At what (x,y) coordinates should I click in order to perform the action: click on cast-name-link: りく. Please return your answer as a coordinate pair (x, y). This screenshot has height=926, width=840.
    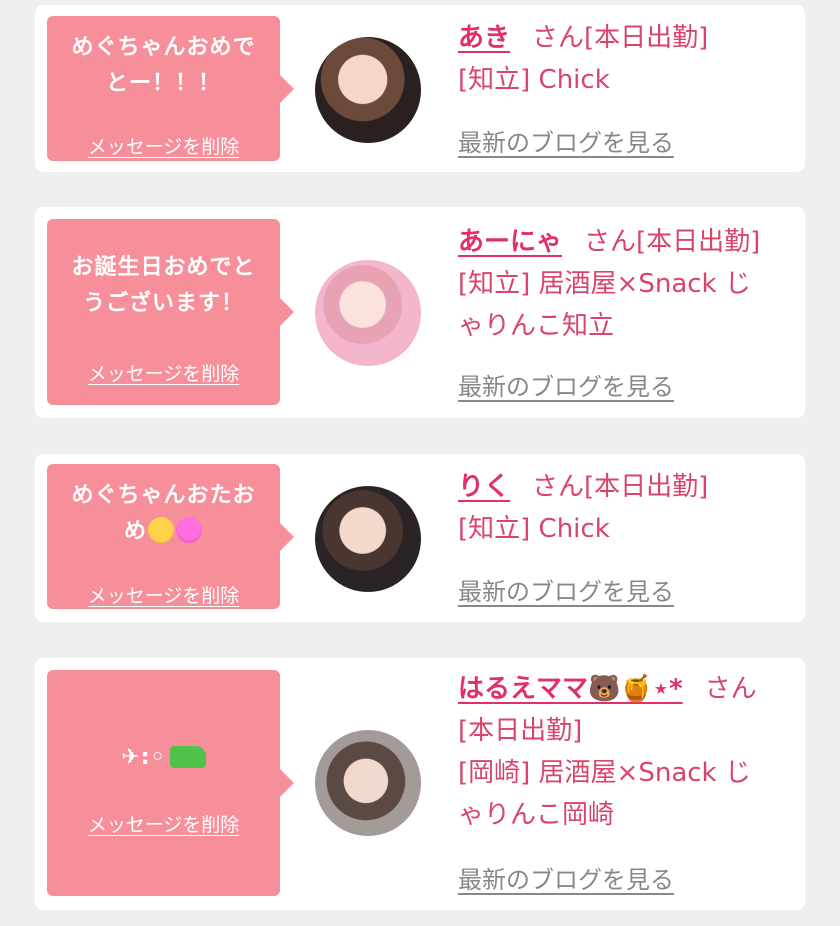
    Looking at the image, I should click on (484, 487).